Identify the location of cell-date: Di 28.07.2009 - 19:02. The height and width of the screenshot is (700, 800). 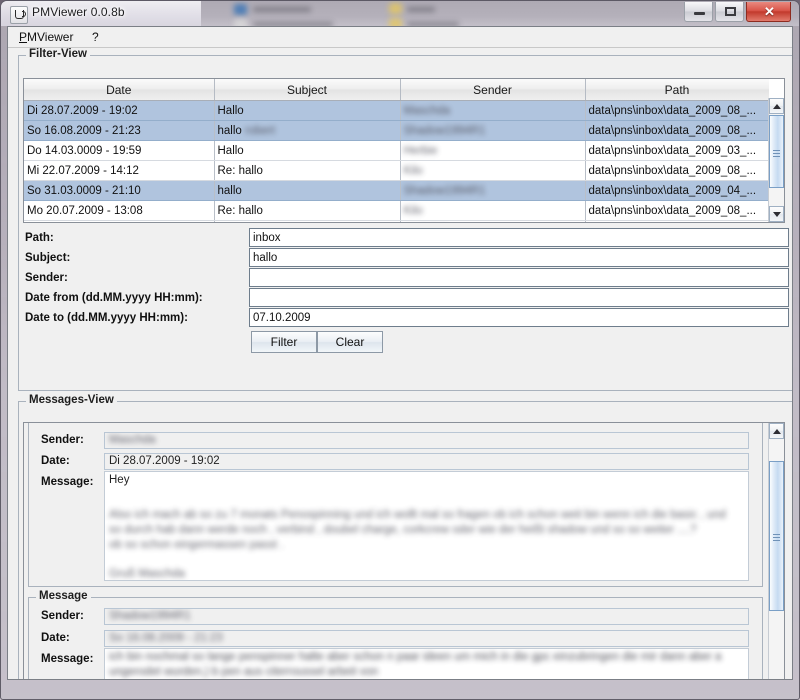
(119, 110).